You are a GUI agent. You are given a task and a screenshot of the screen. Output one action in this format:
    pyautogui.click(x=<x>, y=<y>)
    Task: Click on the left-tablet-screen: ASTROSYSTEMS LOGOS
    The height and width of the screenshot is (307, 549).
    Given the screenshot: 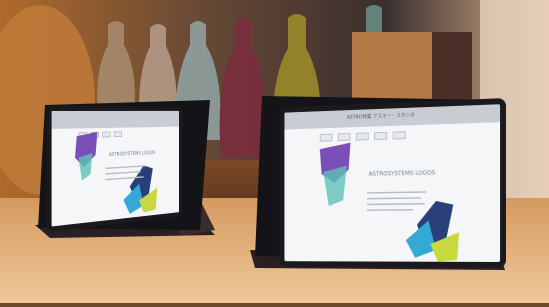 What is the action you would take?
    pyautogui.click(x=115, y=169)
    